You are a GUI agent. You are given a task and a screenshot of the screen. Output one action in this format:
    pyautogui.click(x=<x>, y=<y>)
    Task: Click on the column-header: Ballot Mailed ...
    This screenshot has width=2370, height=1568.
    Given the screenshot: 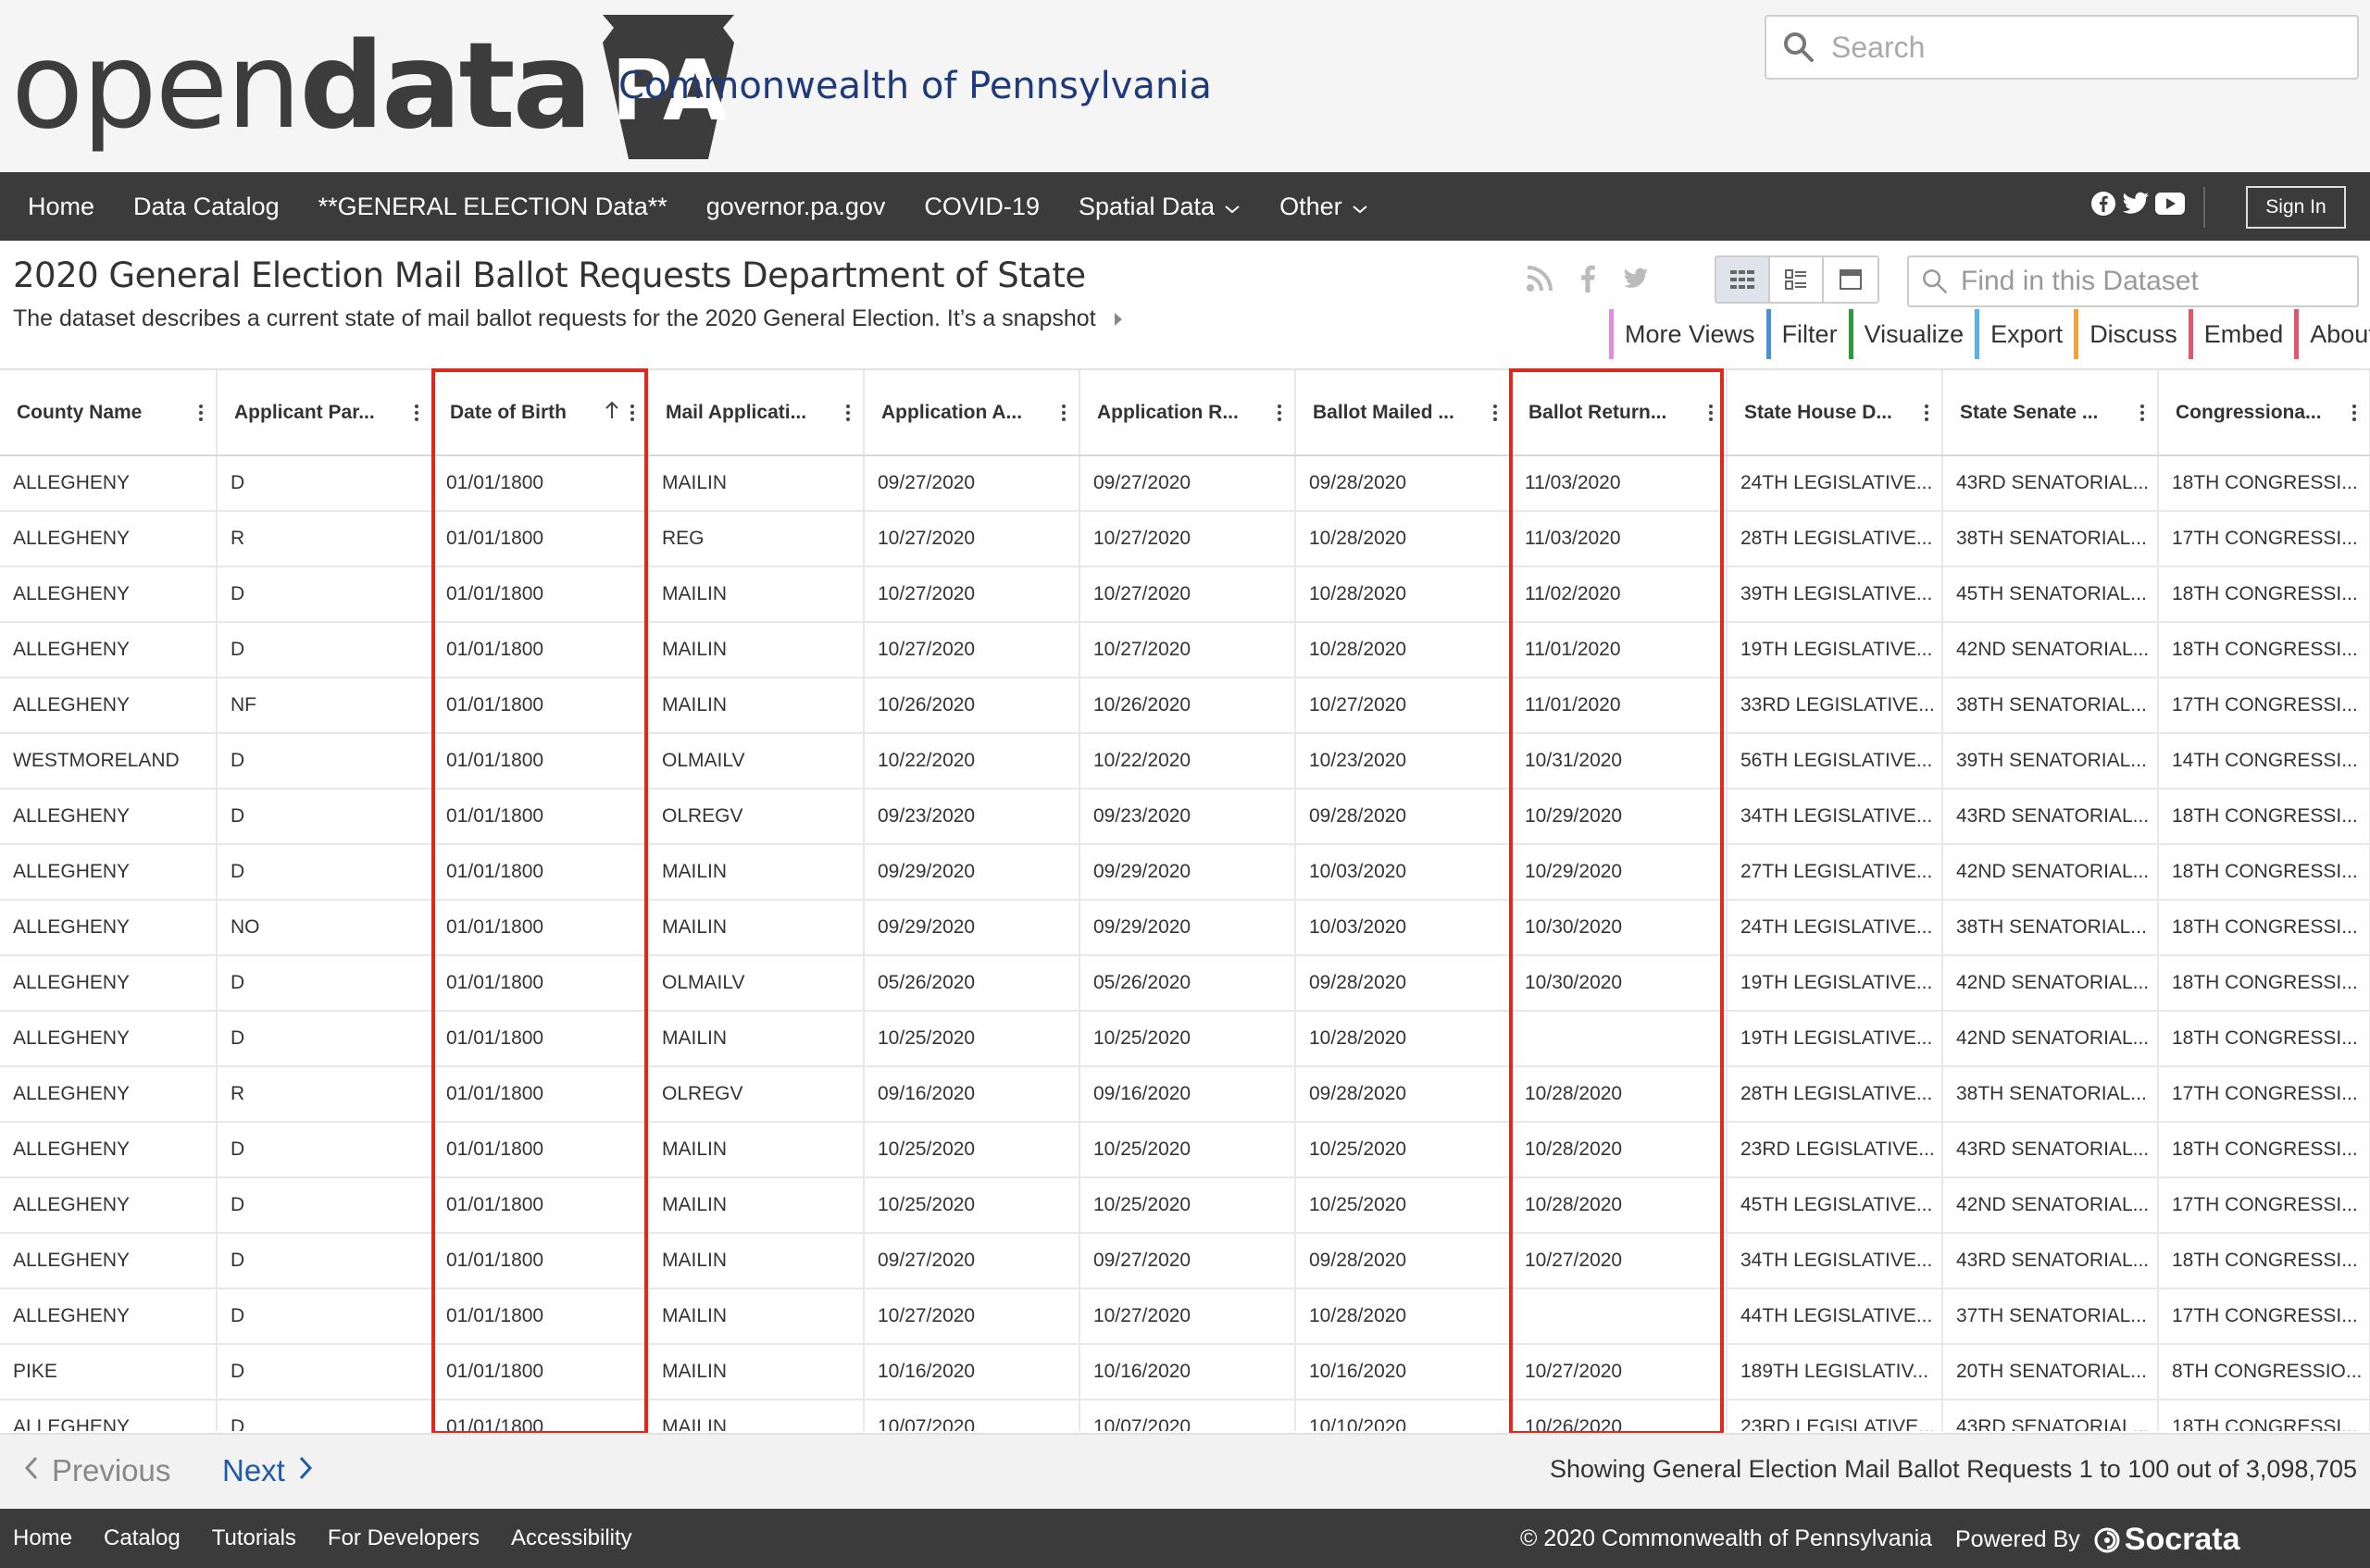 What is the action you would take?
    pyautogui.click(x=1403, y=413)
    